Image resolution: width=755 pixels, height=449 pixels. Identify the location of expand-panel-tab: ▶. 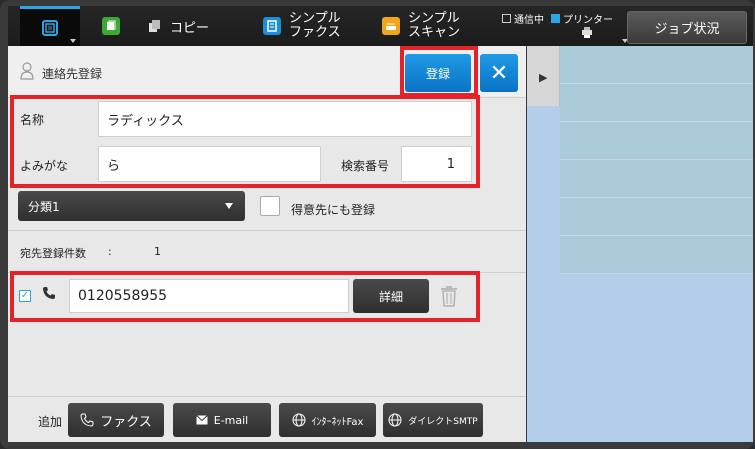
(543, 76).